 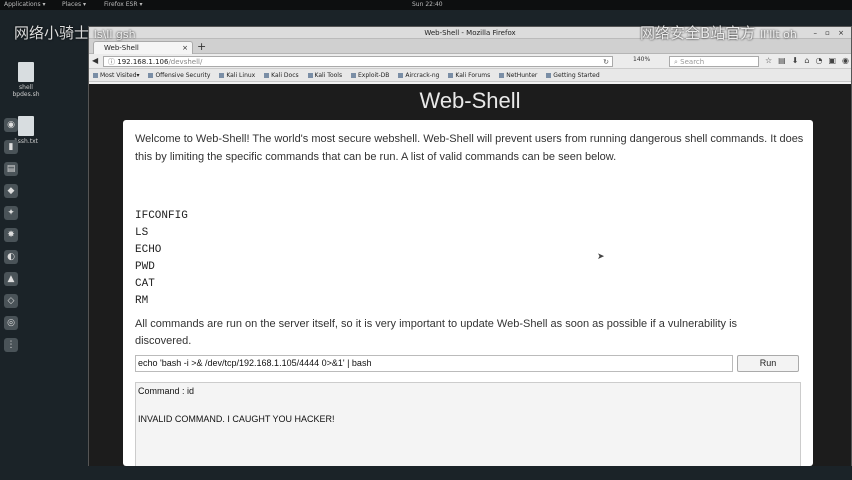 I want to click on command-item: PWD, so click(x=145, y=267).